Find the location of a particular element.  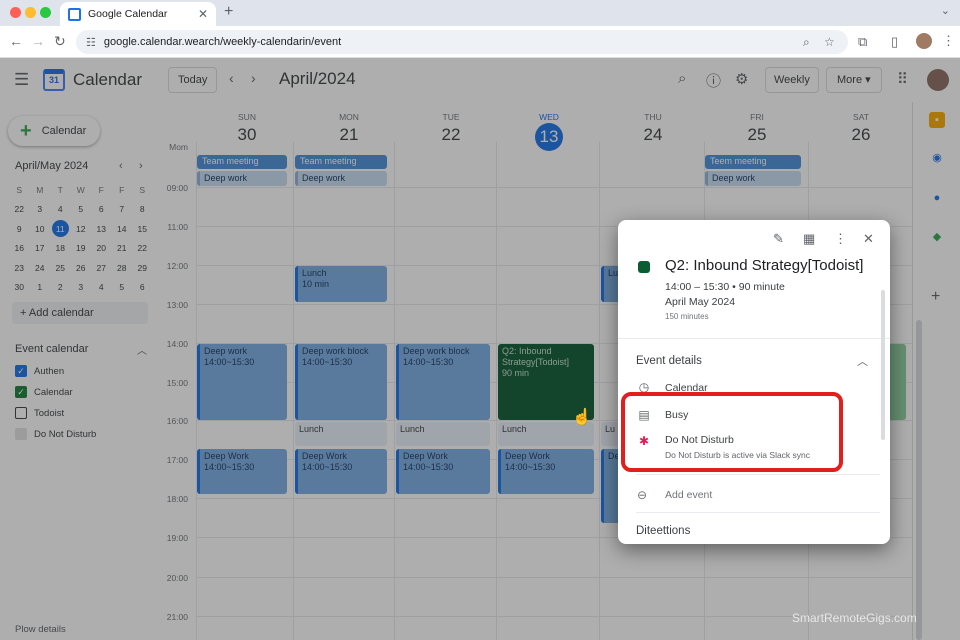

event-date: April May 2024 is located at coordinates (700, 302).